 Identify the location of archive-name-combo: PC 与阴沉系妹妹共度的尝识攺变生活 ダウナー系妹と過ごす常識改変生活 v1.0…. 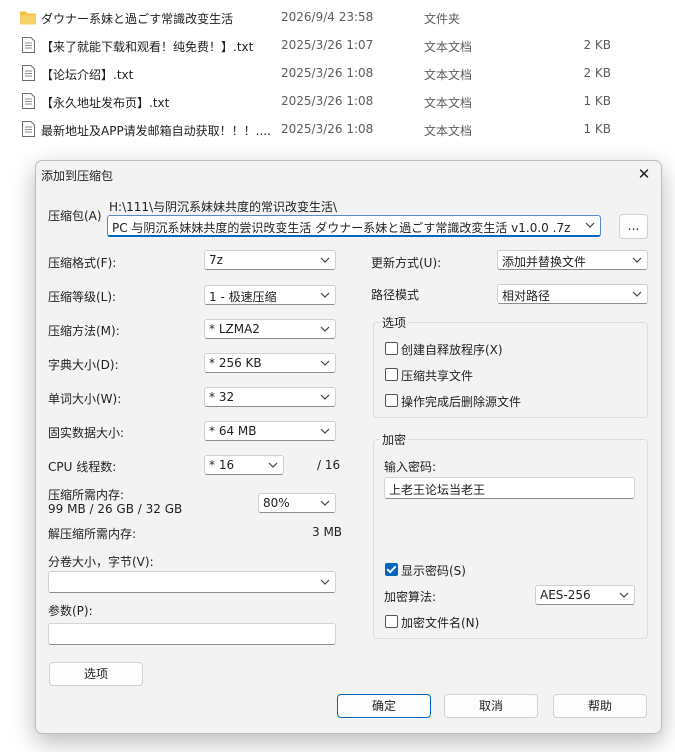
(354, 226).